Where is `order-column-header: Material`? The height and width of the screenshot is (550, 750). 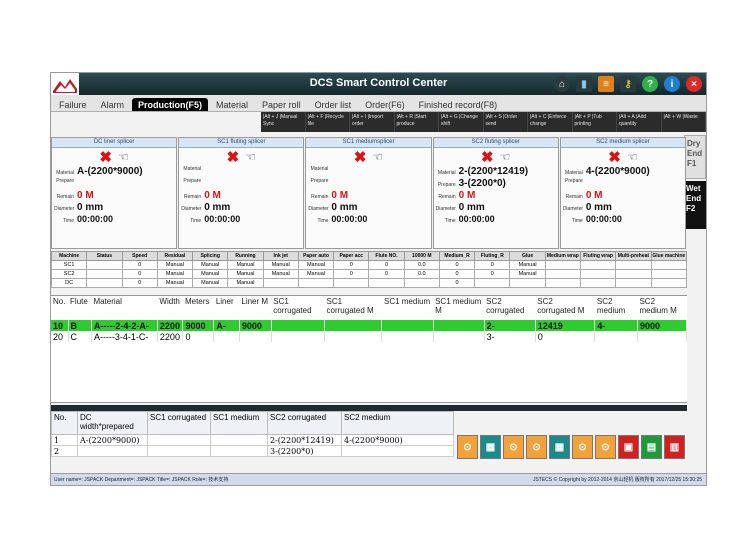 order-column-header: Material is located at coordinates (124, 308).